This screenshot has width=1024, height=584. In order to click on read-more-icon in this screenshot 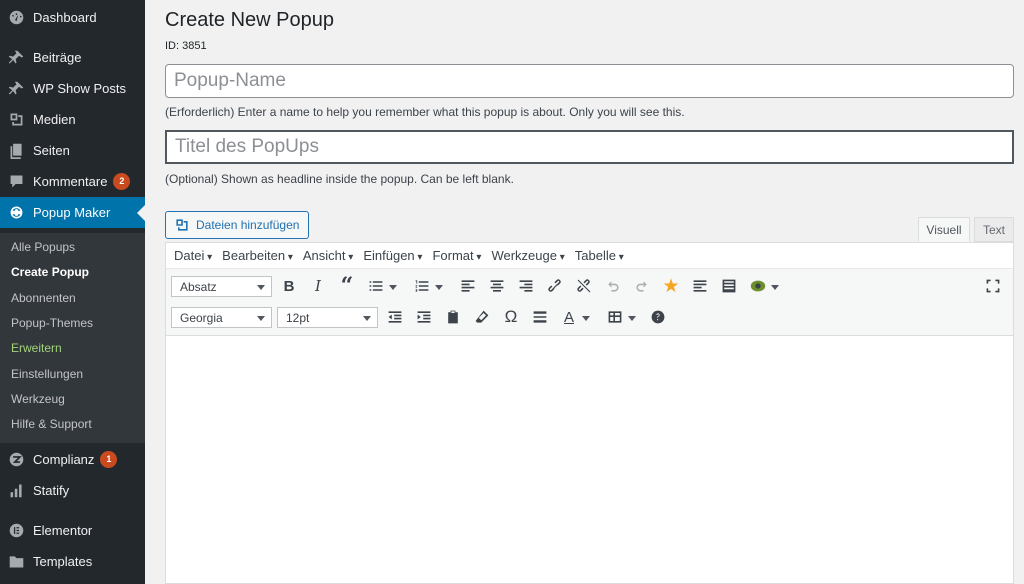, I will do `click(700, 286)`.